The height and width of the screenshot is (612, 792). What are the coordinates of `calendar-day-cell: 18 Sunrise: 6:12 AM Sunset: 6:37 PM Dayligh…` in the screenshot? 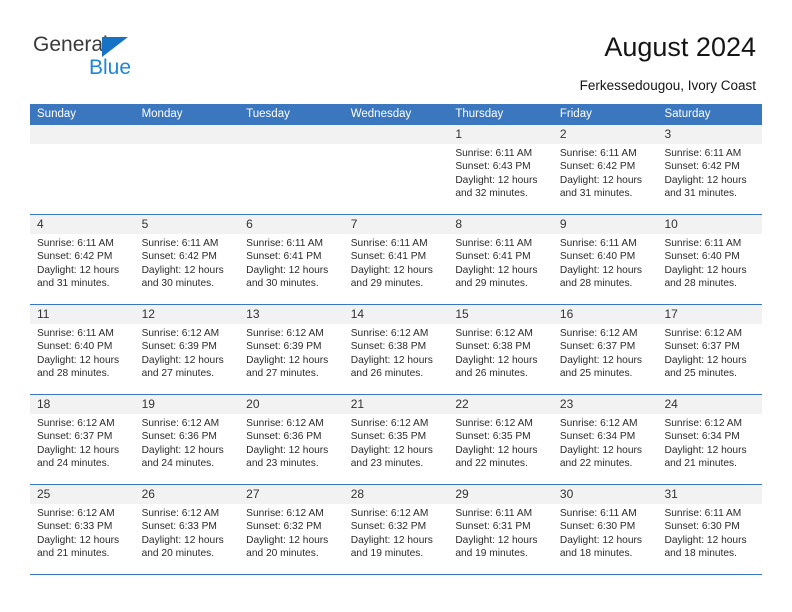 It's located at (82, 439).